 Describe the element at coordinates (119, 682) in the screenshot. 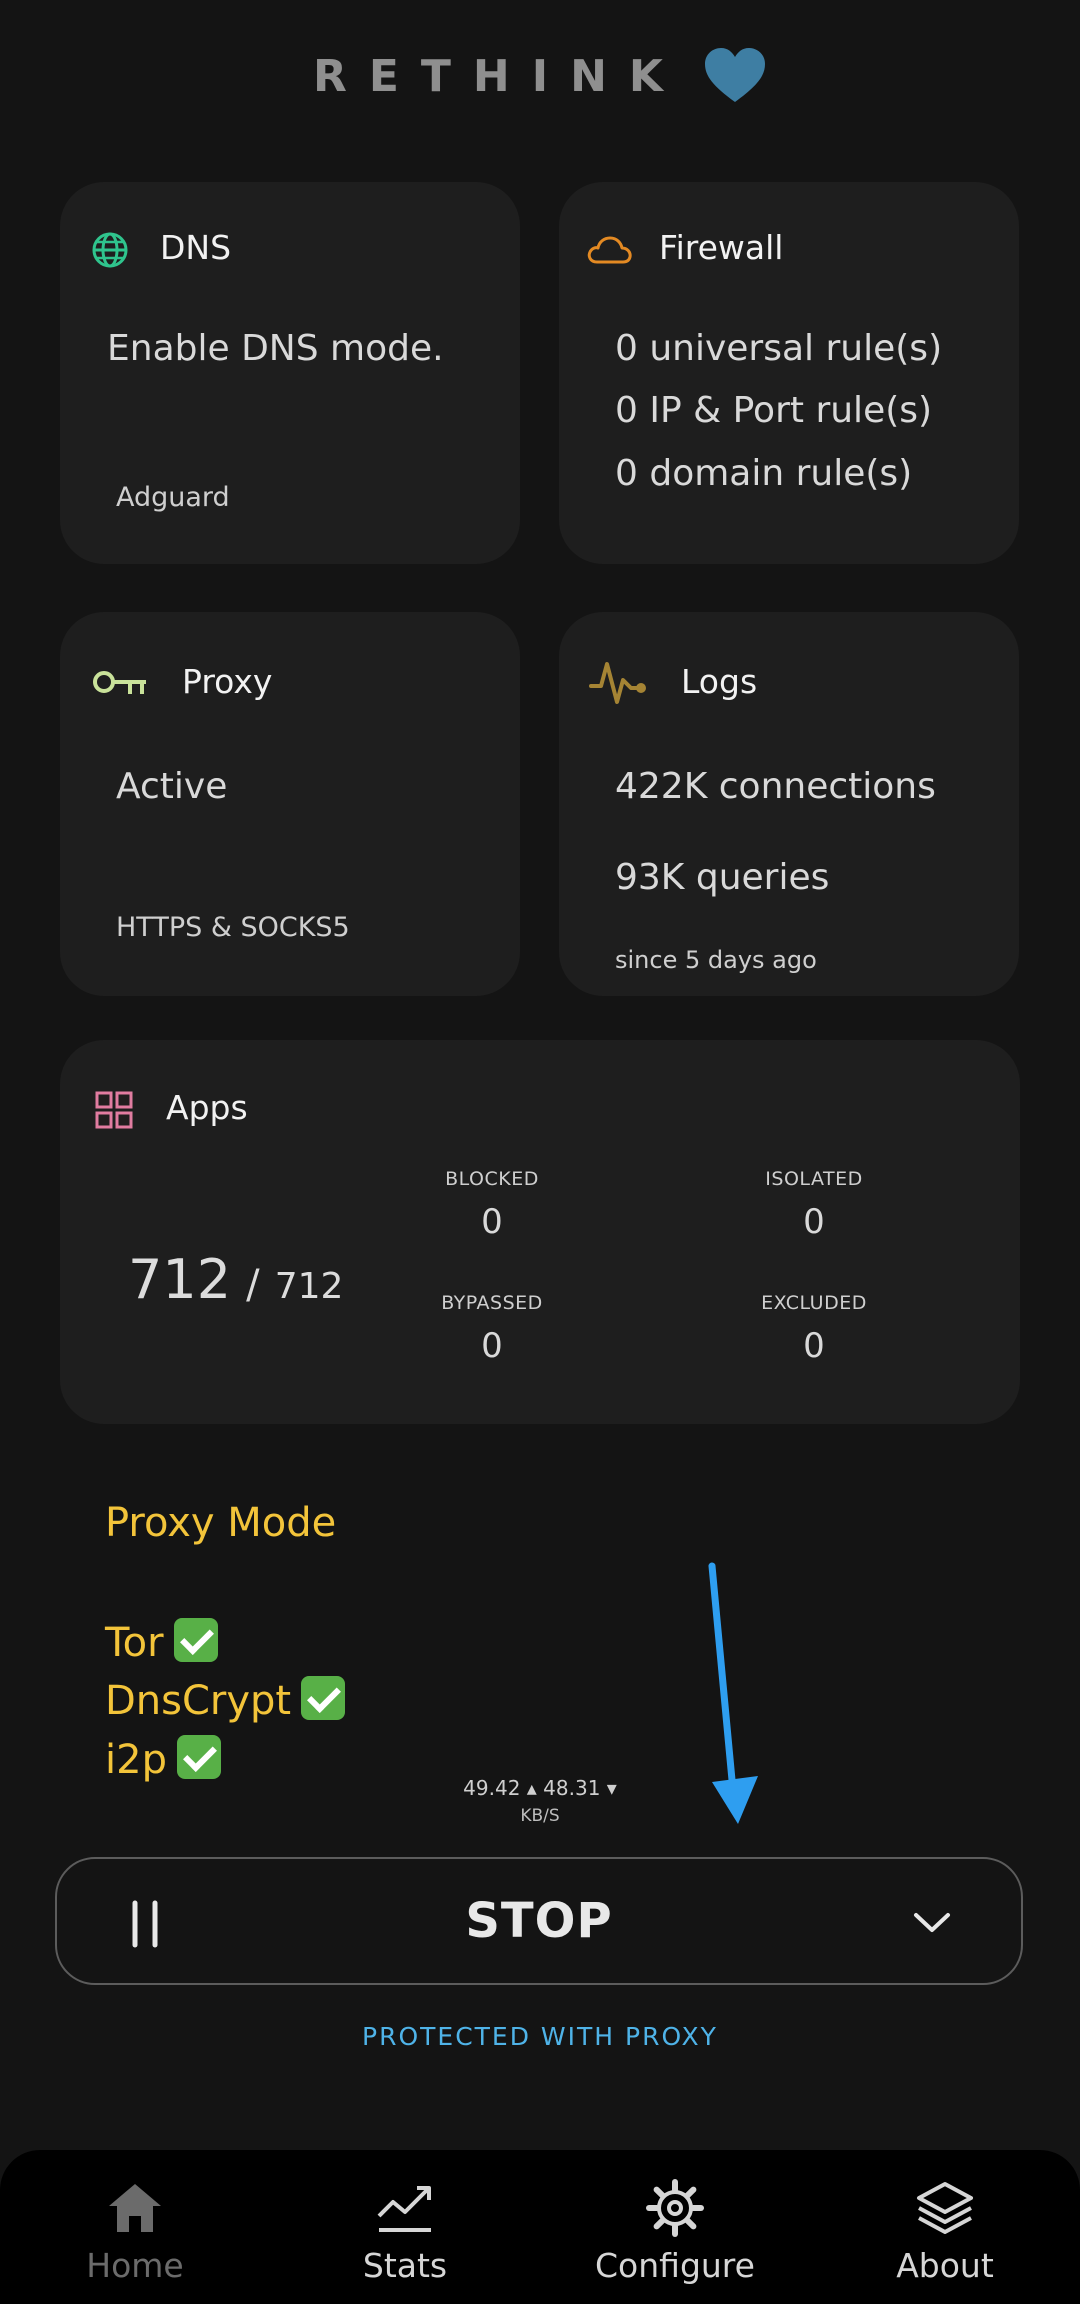

I see `key-icon` at that location.